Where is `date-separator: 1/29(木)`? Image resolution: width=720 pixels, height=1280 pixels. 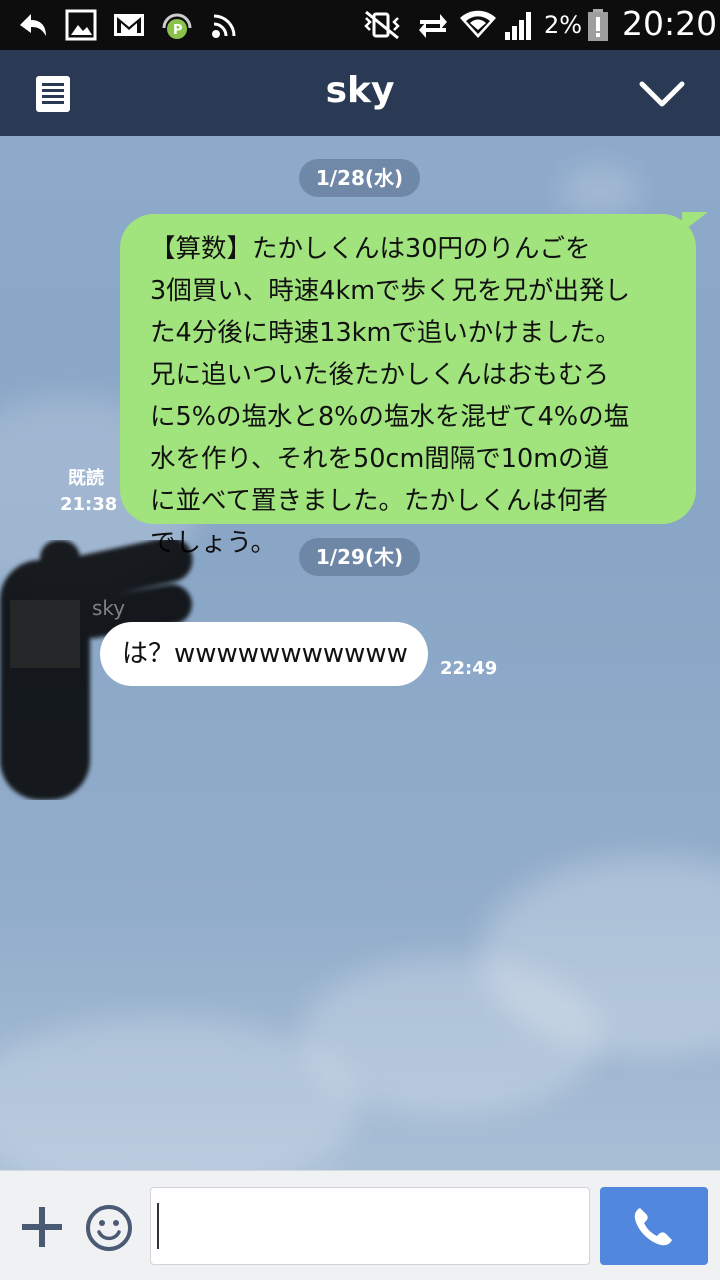 date-separator: 1/29(木) is located at coordinates (359, 557).